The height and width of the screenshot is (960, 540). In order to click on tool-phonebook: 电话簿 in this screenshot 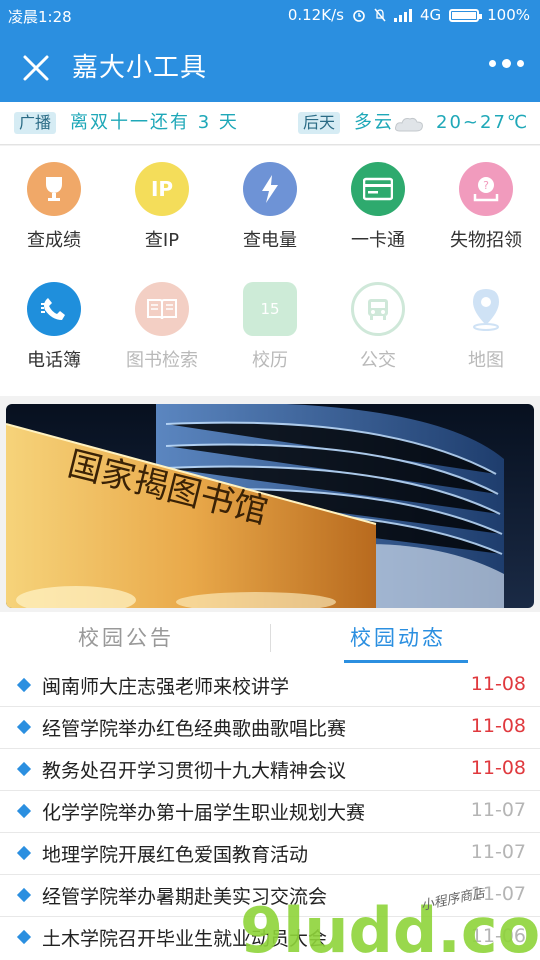, I will do `click(54, 321)`.